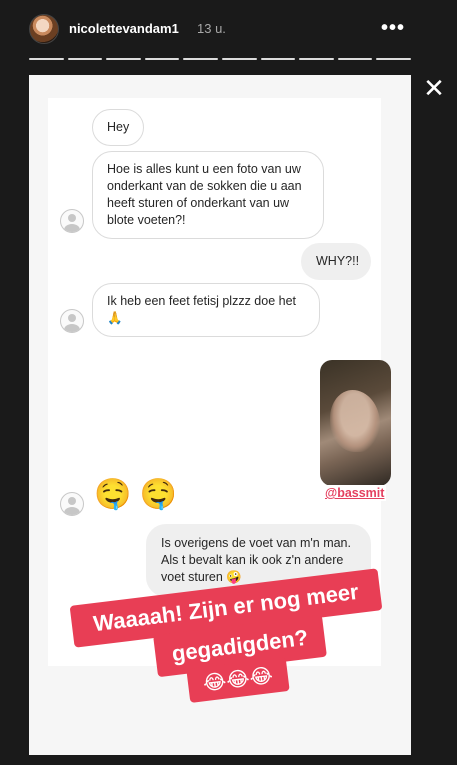 This screenshot has height=765, width=457. What do you see at coordinates (211, 28) in the screenshot?
I see `post-time: 13 u.` at bounding box center [211, 28].